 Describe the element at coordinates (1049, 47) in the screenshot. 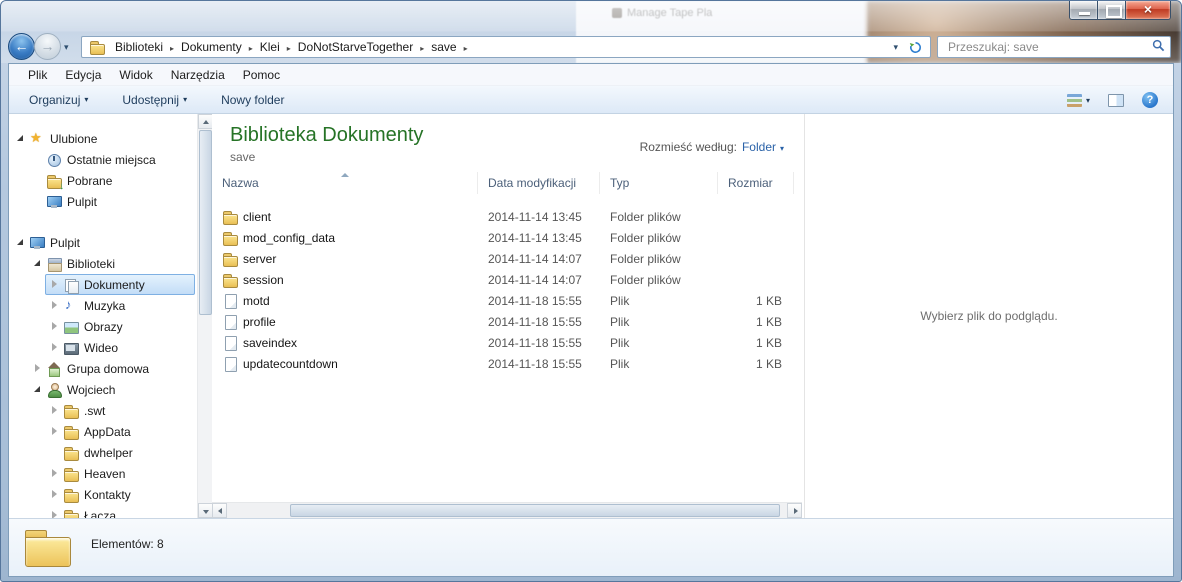

I see `search-input` at that location.